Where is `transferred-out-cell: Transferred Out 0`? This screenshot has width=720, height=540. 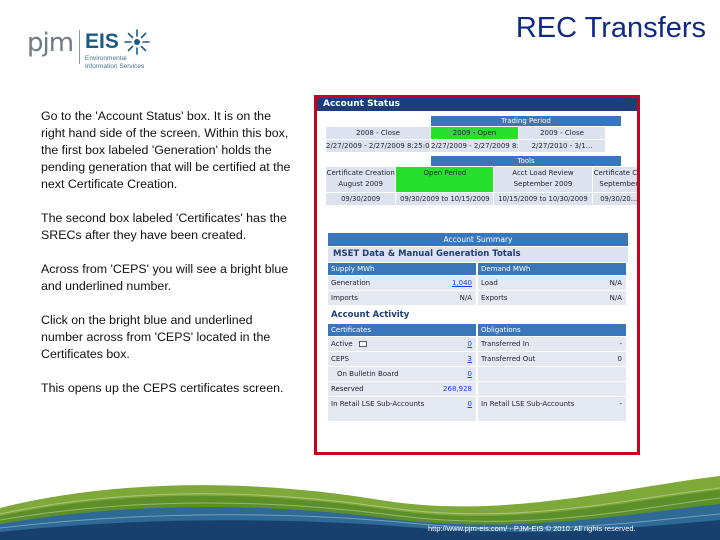 transferred-out-cell: Transferred Out 0 is located at coordinates (552, 359).